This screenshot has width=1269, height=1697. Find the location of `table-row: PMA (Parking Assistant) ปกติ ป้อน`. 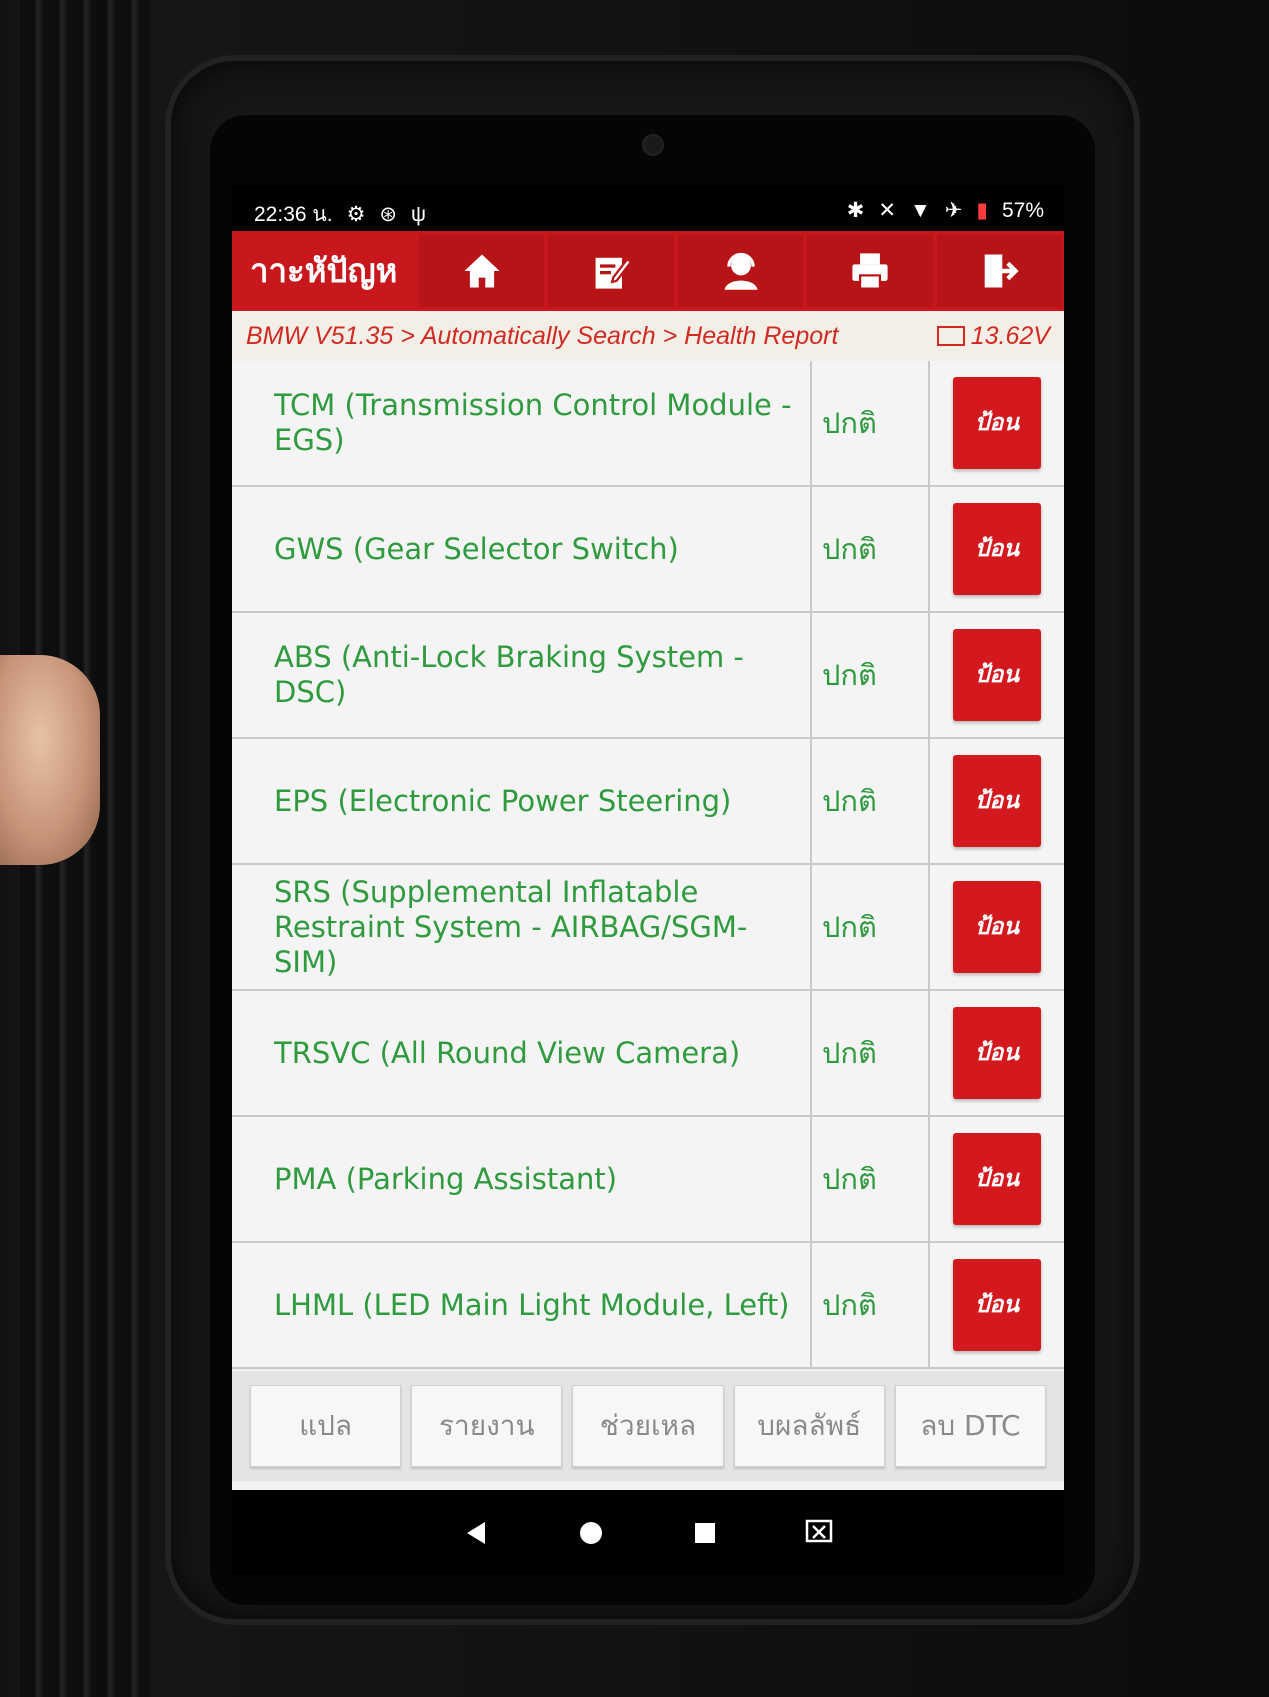

table-row: PMA (Parking Assistant) ปกติ ป้อน is located at coordinates (648, 1180).